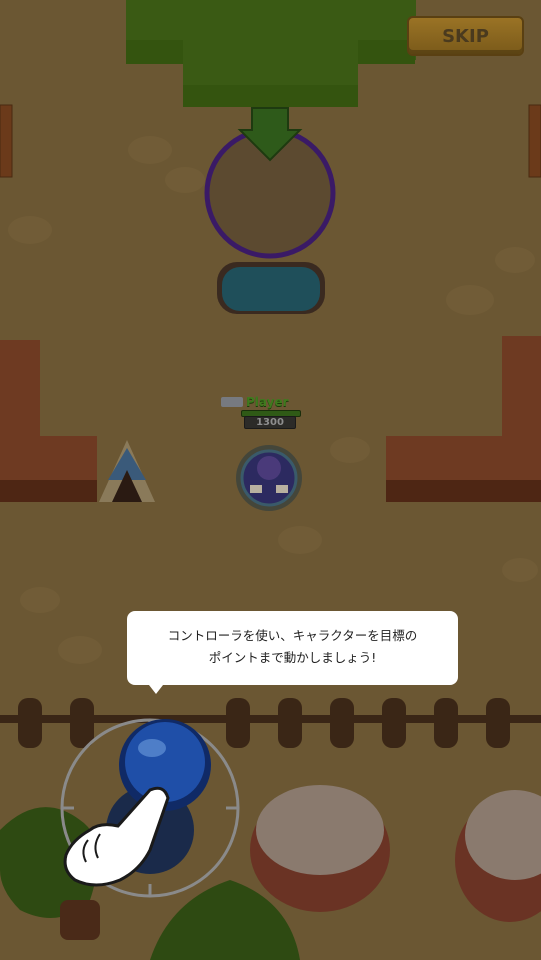  Describe the element at coordinates (267, 402) in the screenshot. I see `player-name-label: Player` at that location.